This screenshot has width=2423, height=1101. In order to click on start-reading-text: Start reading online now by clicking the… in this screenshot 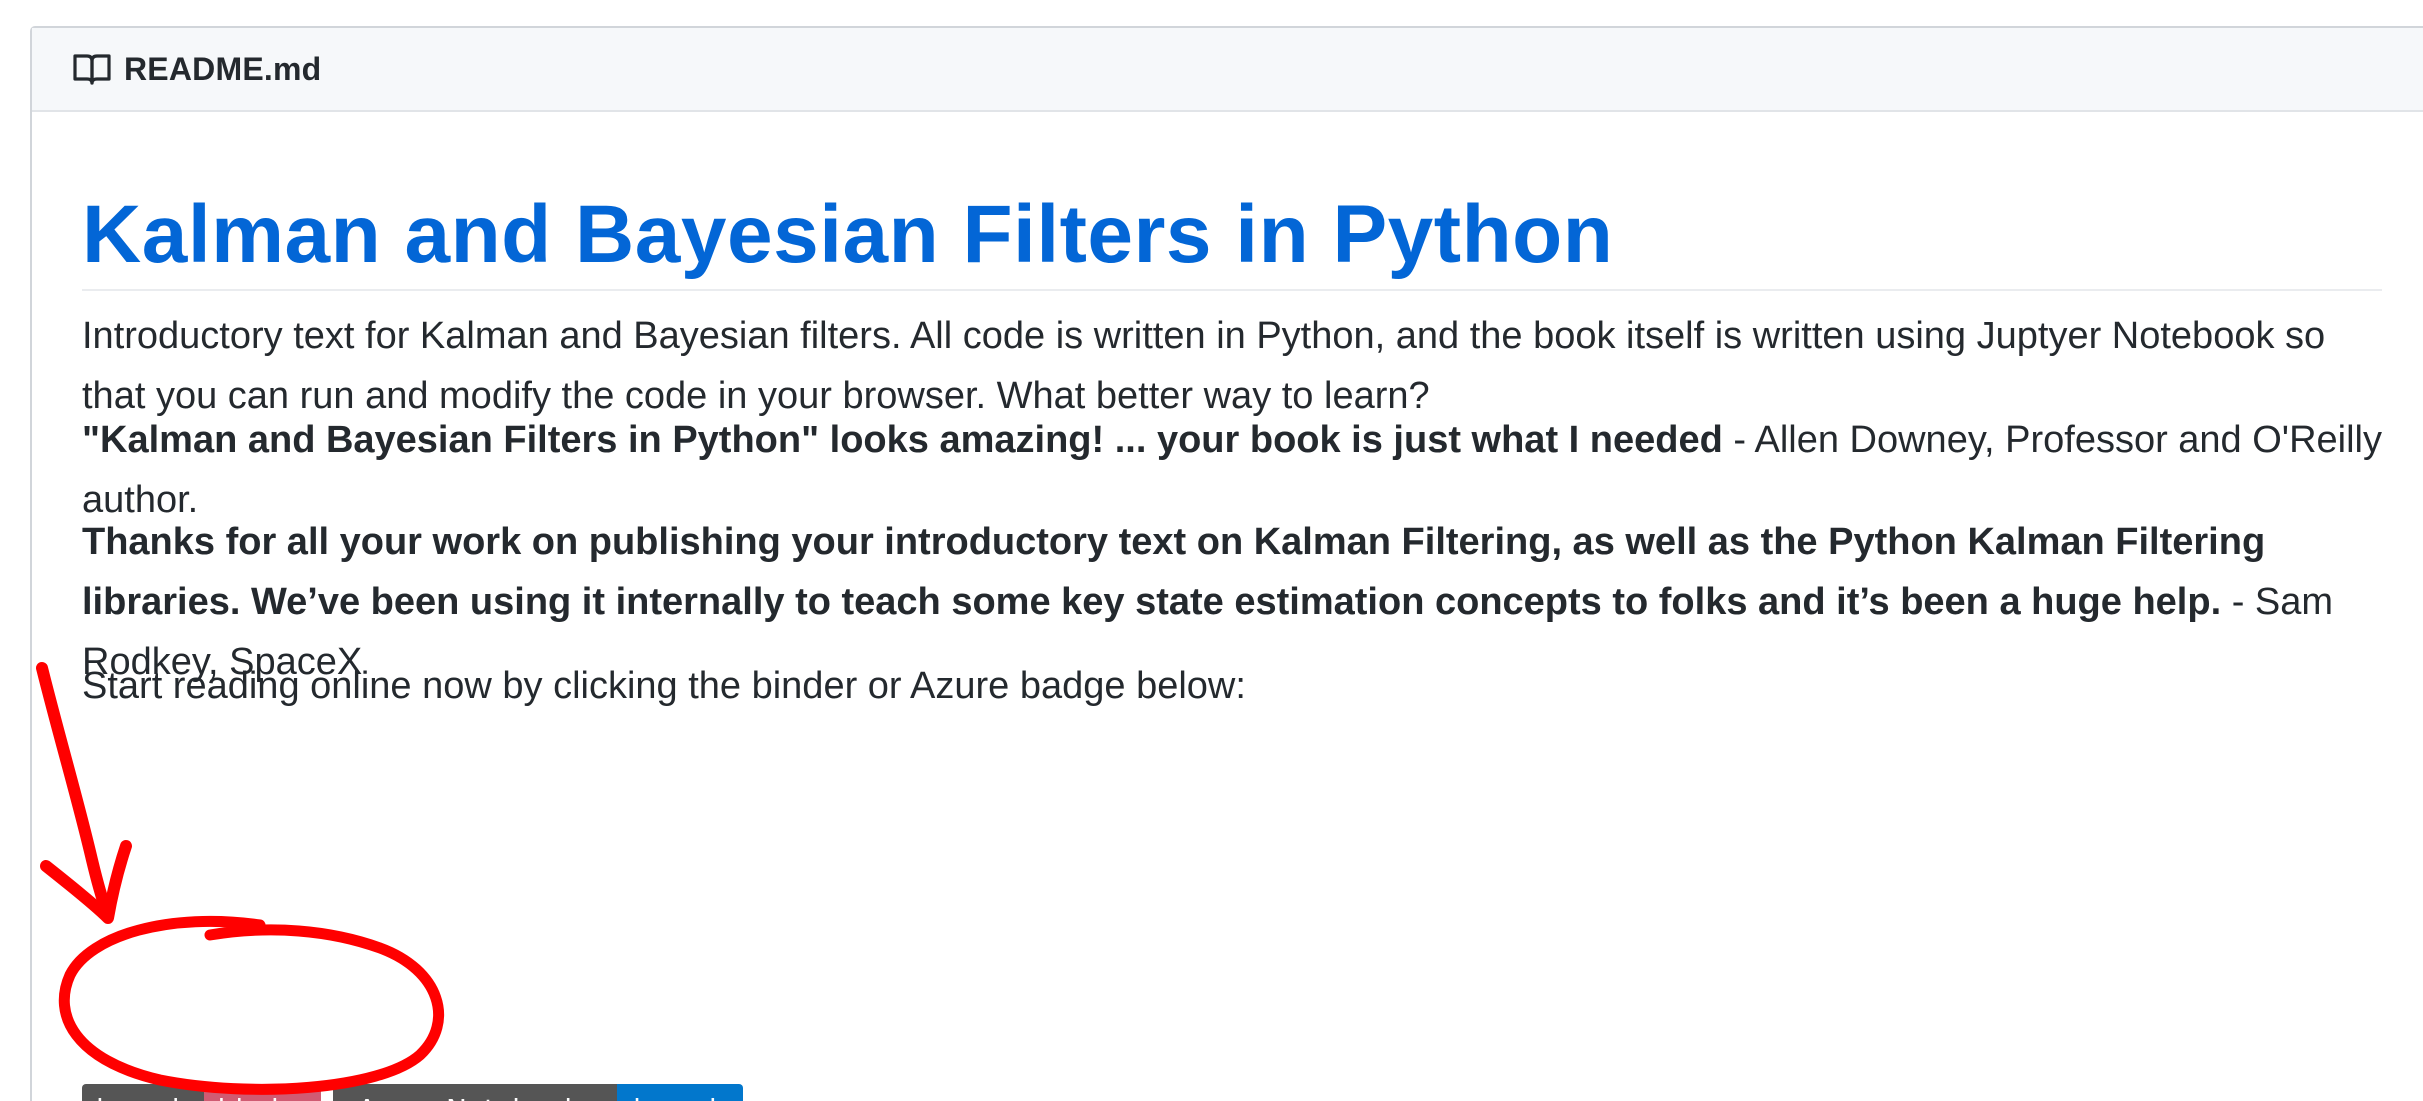, I will do `click(664, 686)`.